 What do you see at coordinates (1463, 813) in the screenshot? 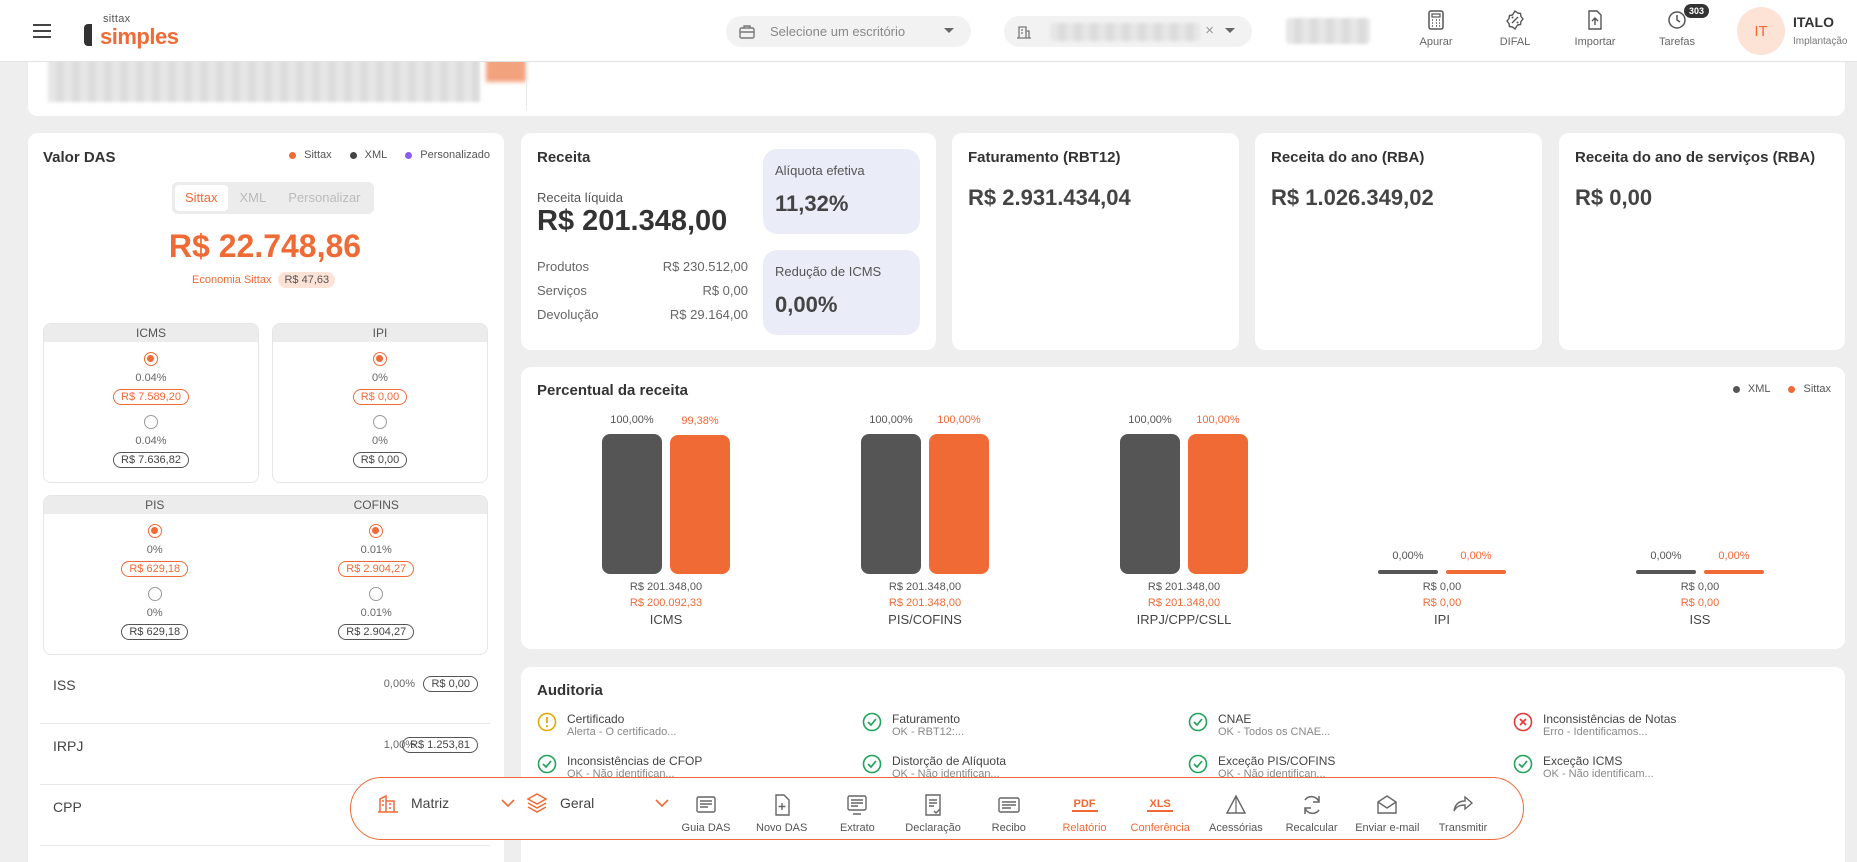
I see `transmitir-button: Transmitir` at bounding box center [1463, 813].